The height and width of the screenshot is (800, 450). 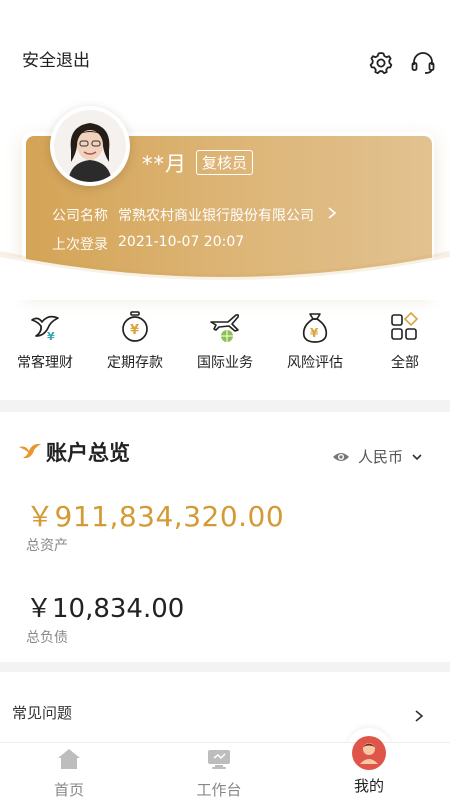 I want to click on menu-label-wealth: 常客理财, so click(x=45, y=363).